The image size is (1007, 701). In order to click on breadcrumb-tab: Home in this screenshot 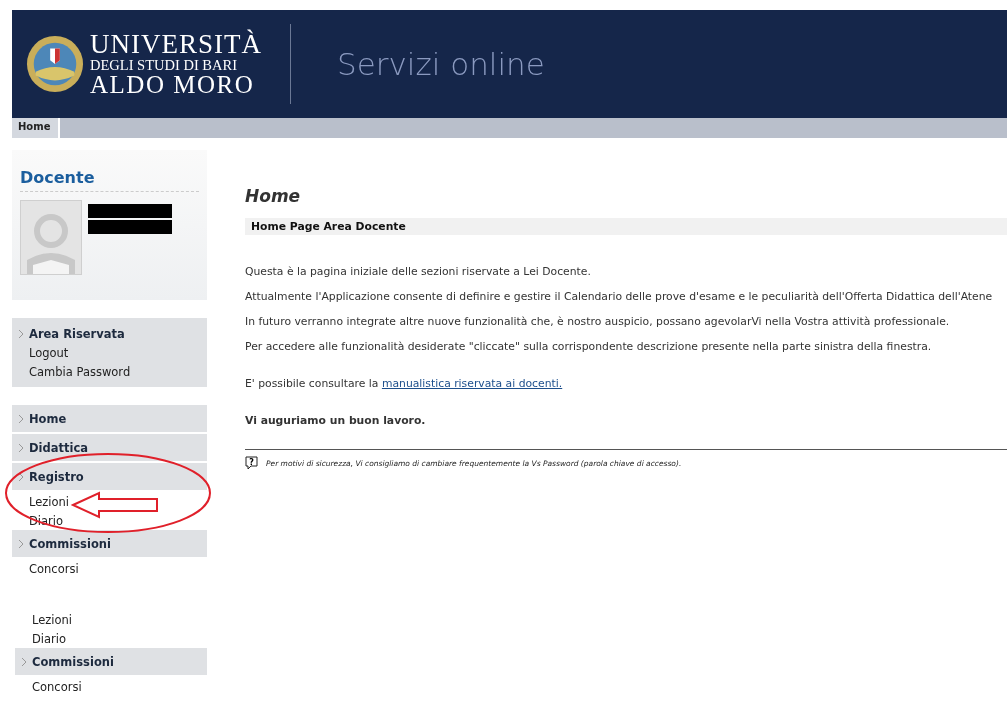, I will do `click(36, 128)`.